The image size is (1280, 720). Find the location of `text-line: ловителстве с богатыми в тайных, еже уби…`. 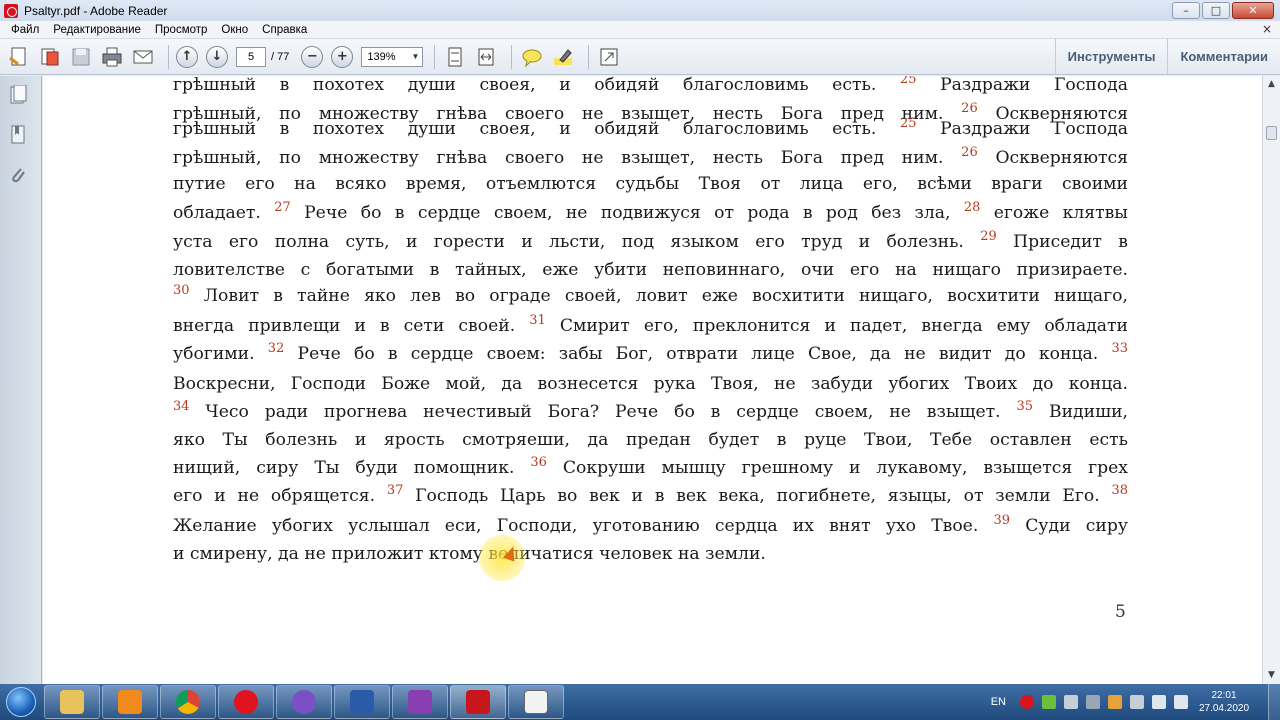

text-line: ловителстве с богатыми в тайных, еже уби… is located at coordinates (650, 270).